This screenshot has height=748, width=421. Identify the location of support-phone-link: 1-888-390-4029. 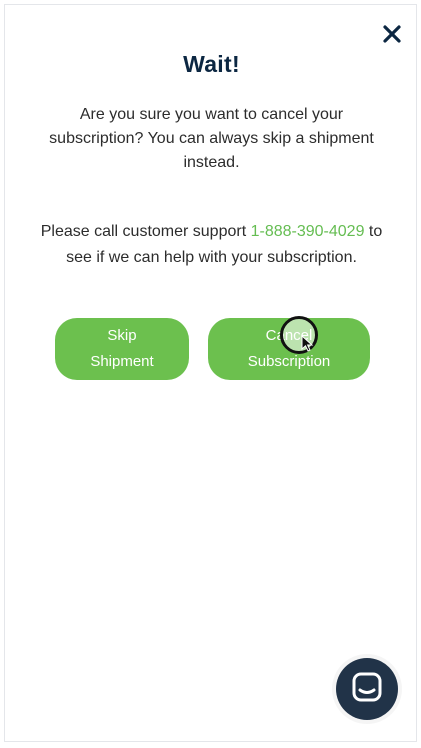
(308, 231).